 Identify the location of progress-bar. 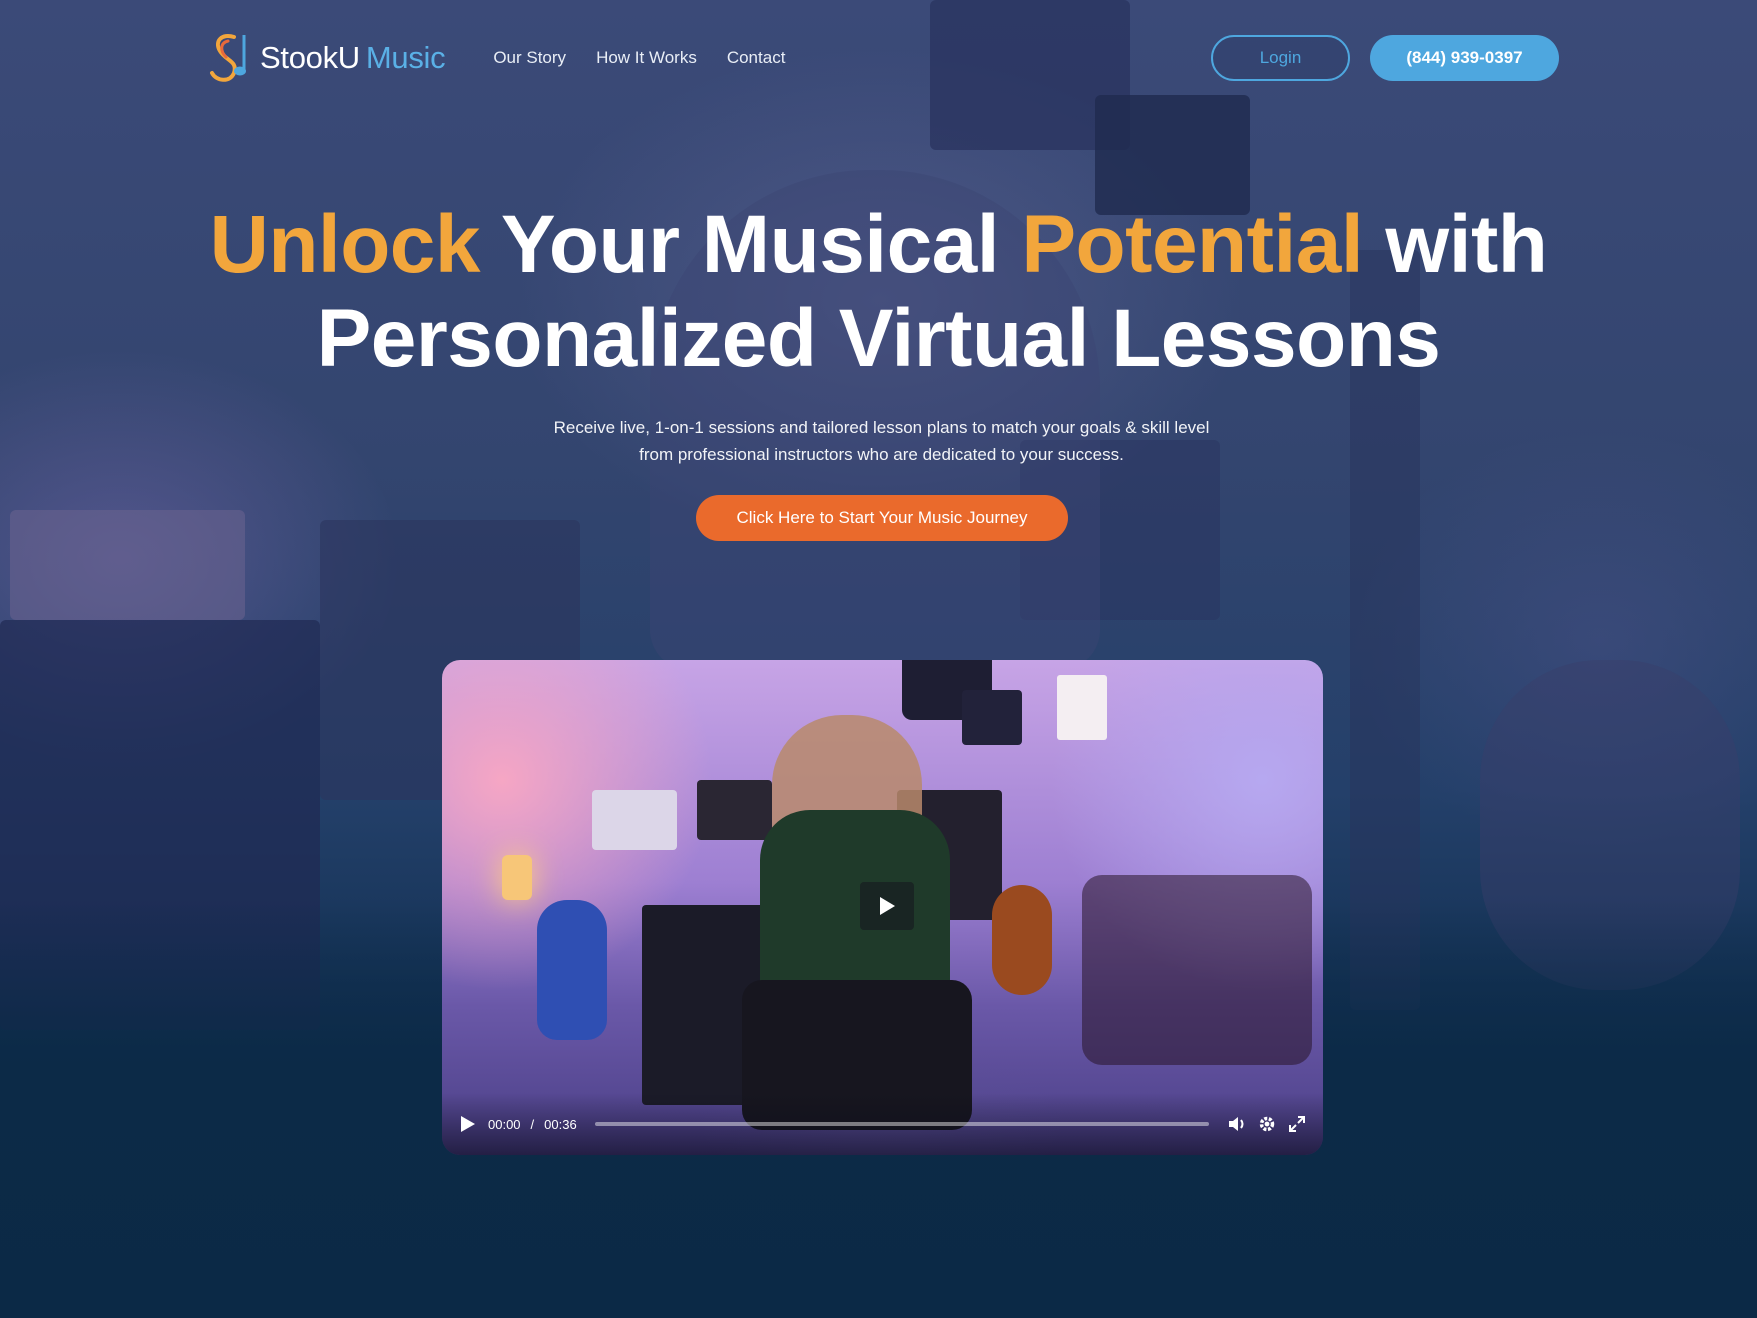
(901, 1124).